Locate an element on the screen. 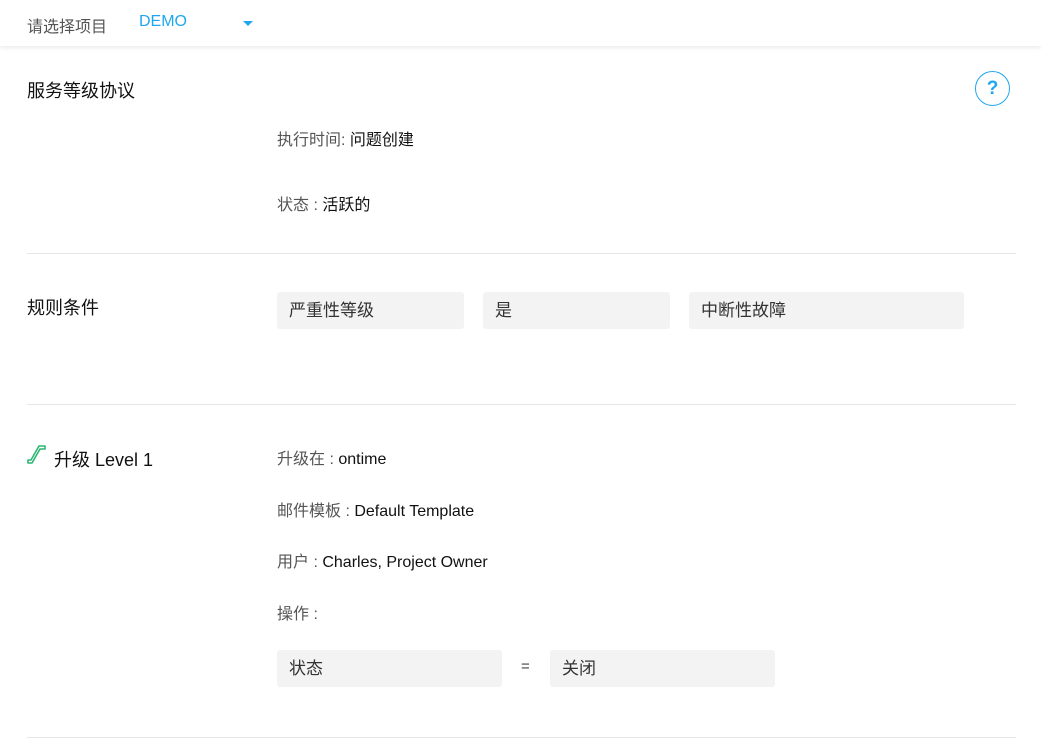  action-row: 操作 : is located at coordinates (297, 612).